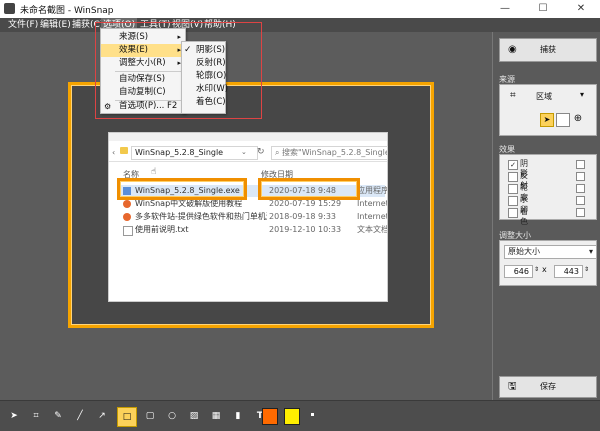  What do you see at coordinates (55, 25) in the screenshot?
I see `menu-edit: 编辑(E)` at bounding box center [55, 25].